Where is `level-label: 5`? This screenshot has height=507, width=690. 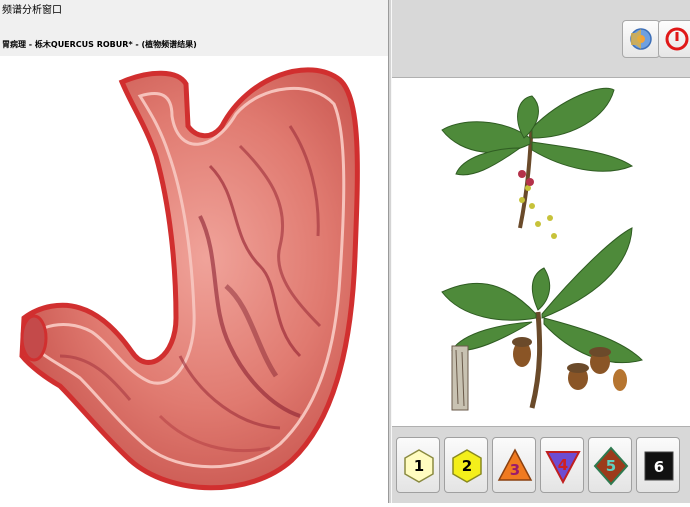
level-label: 5 is located at coordinates (611, 466).